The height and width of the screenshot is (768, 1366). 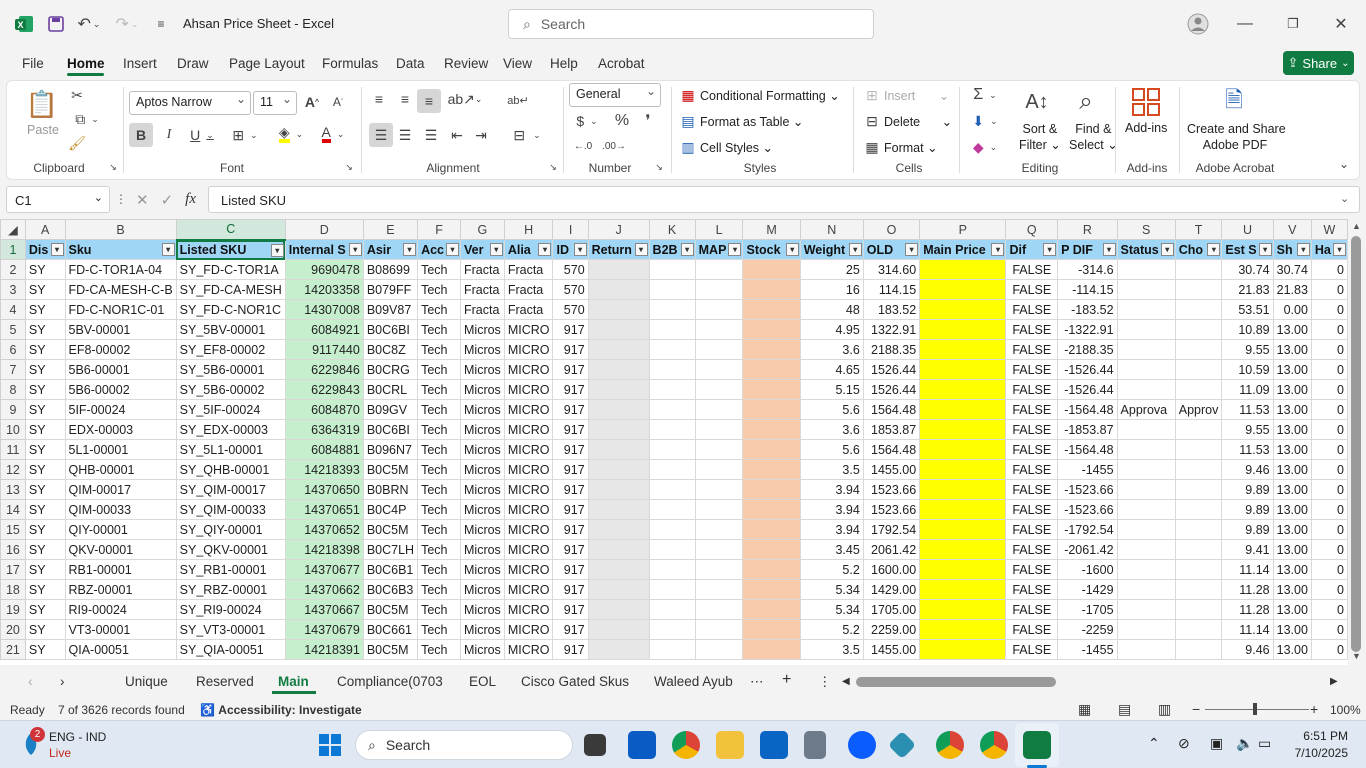 What do you see at coordinates (120, 509) in the screenshot?
I see `cell: QIM-00033` at bounding box center [120, 509].